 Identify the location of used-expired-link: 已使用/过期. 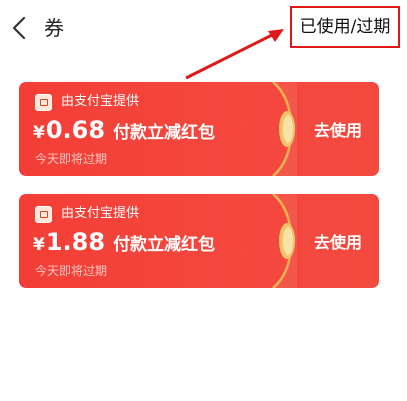
(345, 27).